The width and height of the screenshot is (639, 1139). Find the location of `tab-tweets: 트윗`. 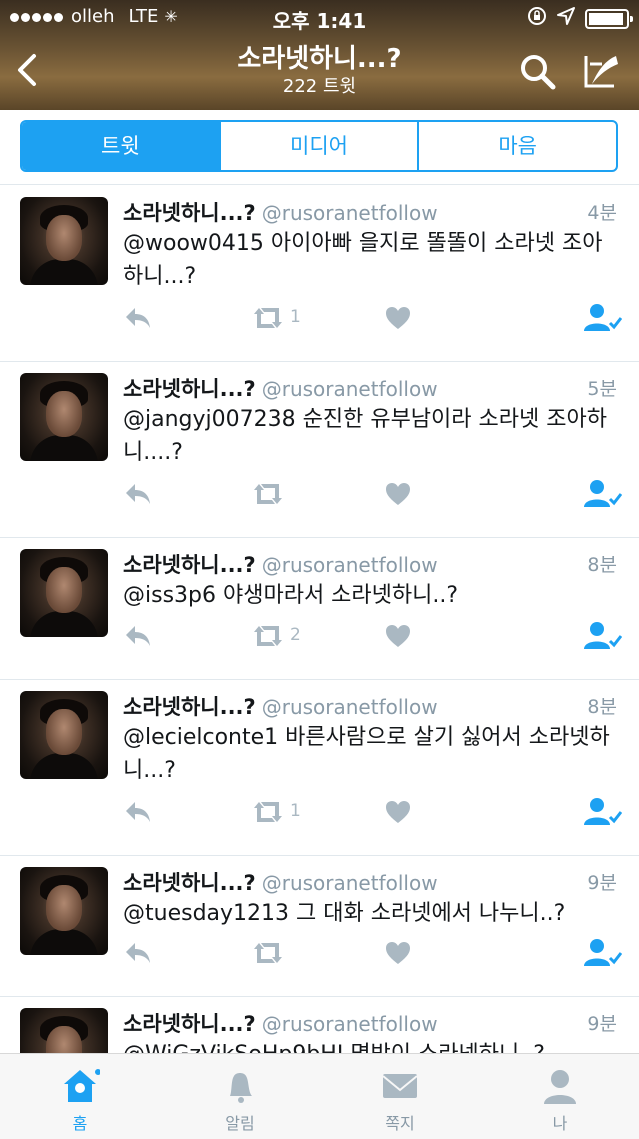

tab-tweets: 트윗 is located at coordinates (120, 146).